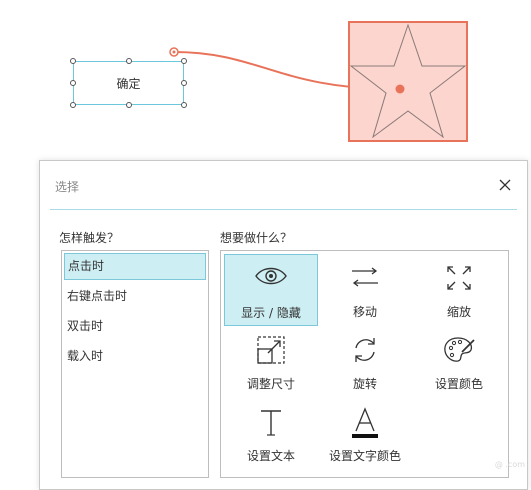 This screenshot has height=490, width=531. Describe the element at coordinates (271, 350) in the screenshot. I see `resize-icon` at that location.